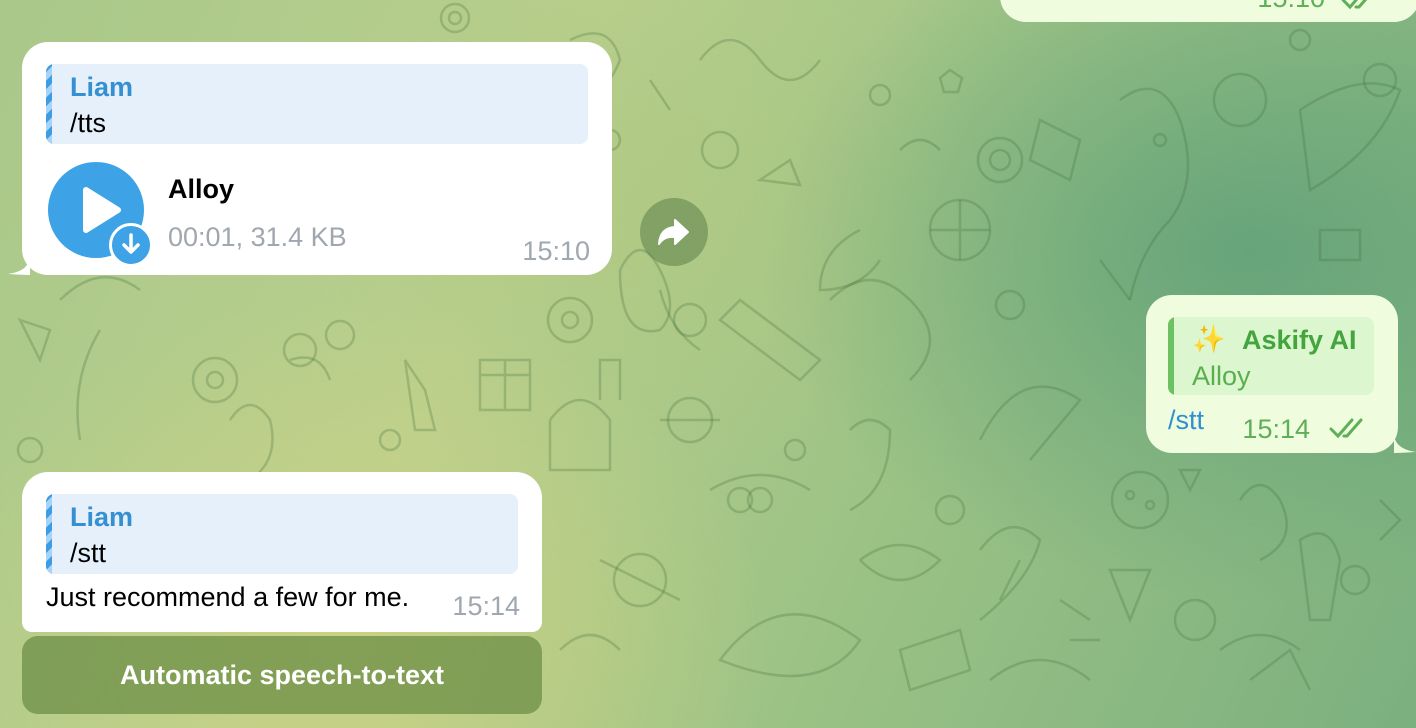 This screenshot has width=1416, height=728. Describe the element at coordinates (282, 534) in the screenshot. I see `reply-quote: Liam /stt` at that location.